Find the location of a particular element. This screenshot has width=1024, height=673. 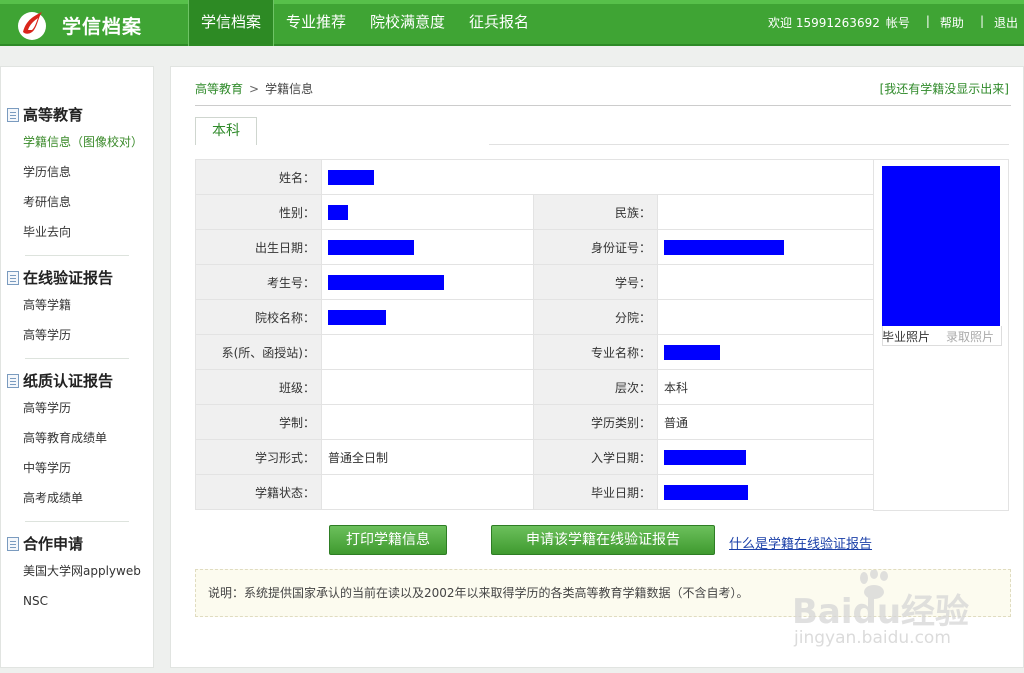

user-area: 欢迎 15991263692 帐号 | 帮助 | 退出 is located at coordinates (896, 22).